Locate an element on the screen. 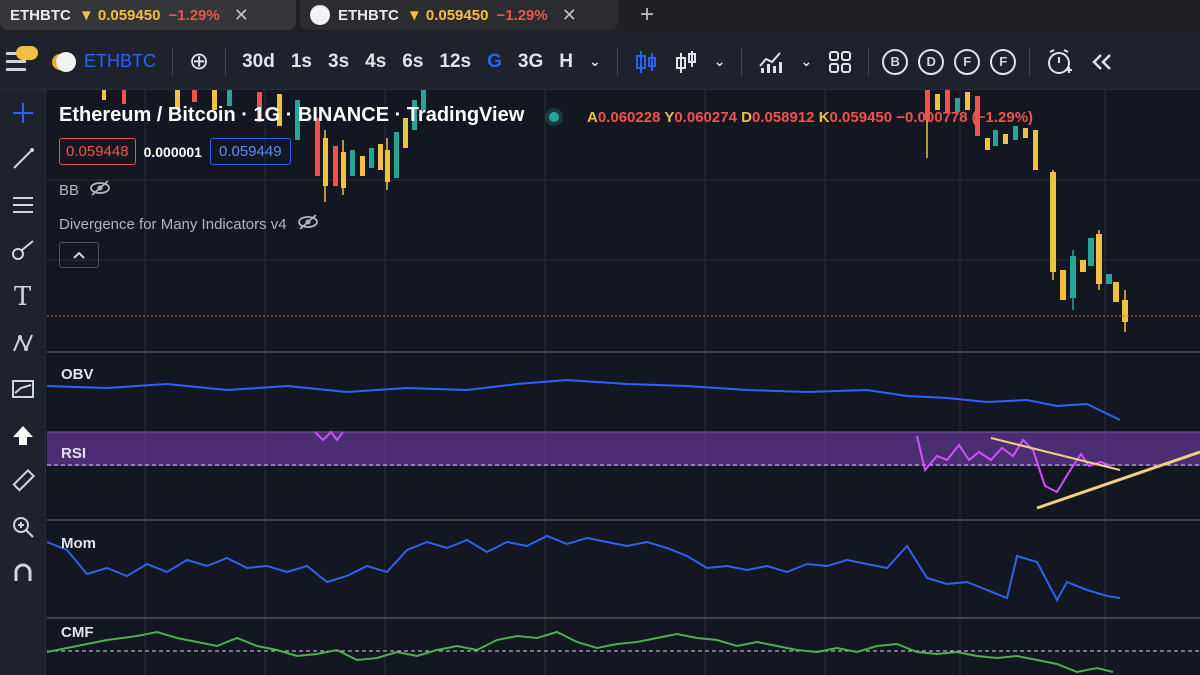  long-position-tool is located at coordinates (22, 435).